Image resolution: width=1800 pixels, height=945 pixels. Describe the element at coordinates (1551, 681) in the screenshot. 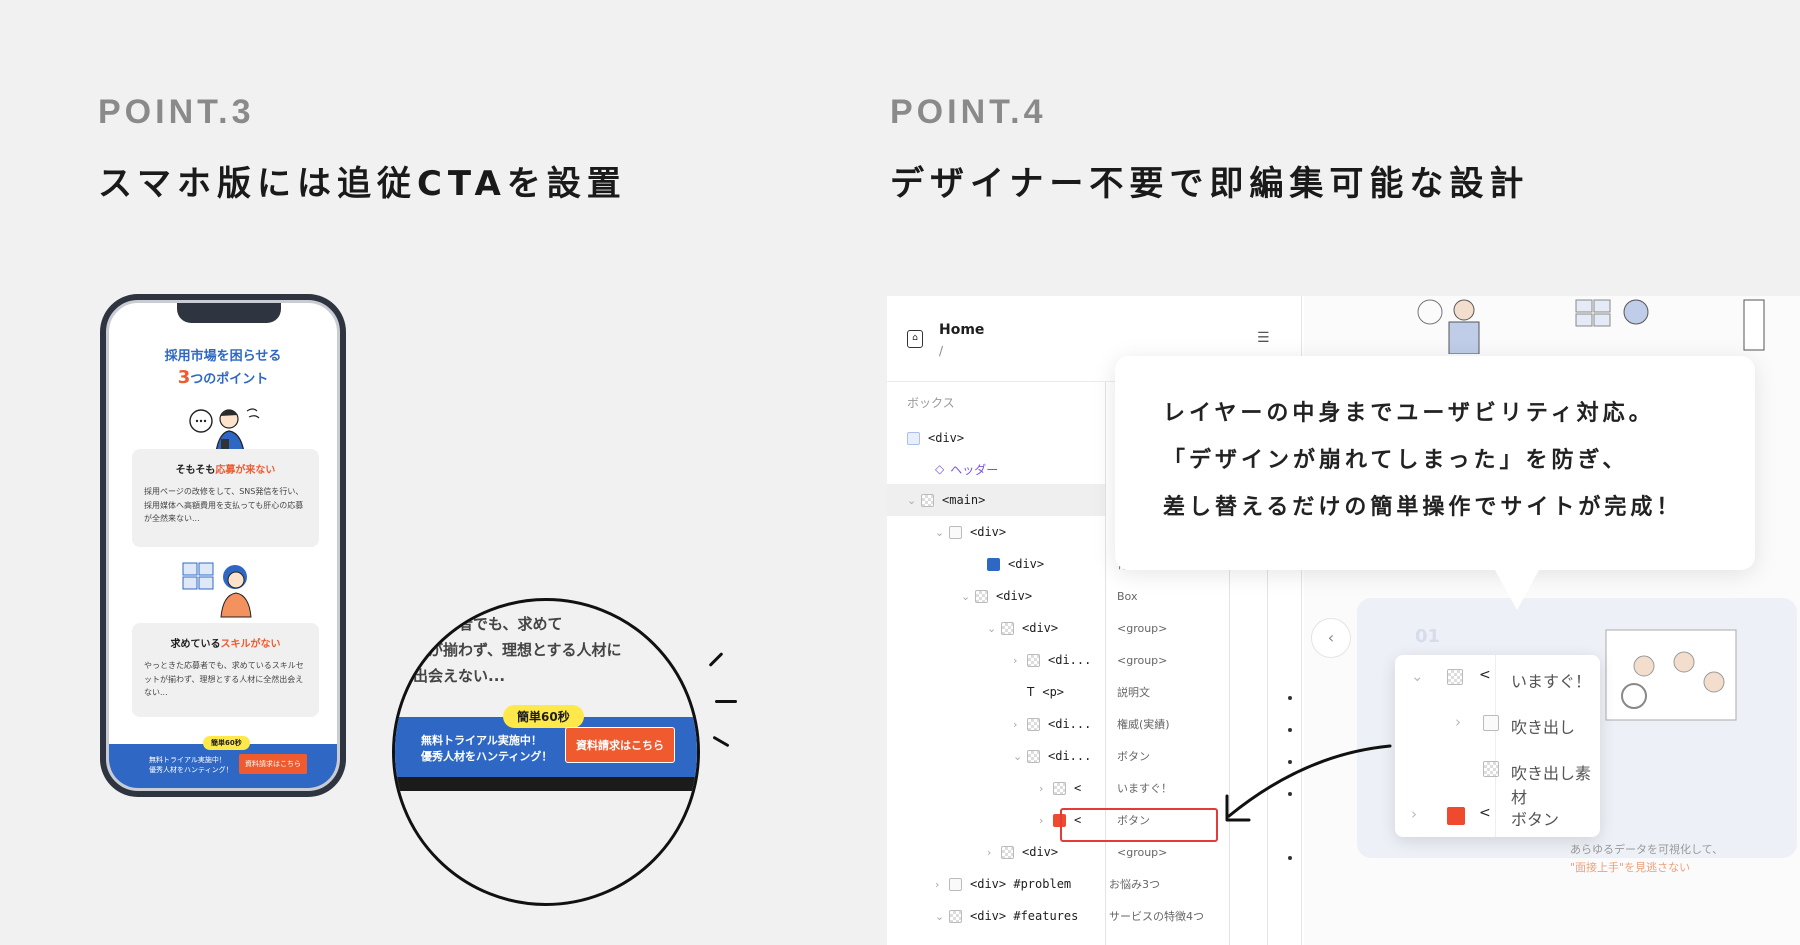

I see `popup-label: いますぐ！` at that location.